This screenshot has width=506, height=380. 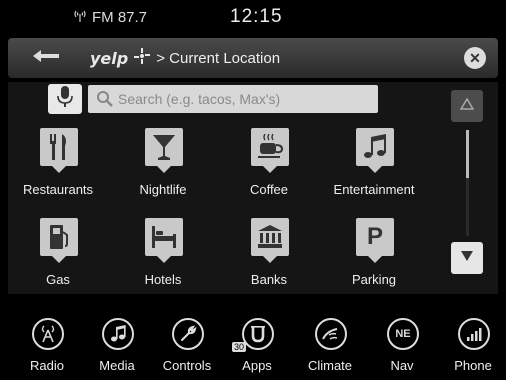 What do you see at coordinates (243, 99) in the screenshot?
I see `search-input` at bounding box center [243, 99].